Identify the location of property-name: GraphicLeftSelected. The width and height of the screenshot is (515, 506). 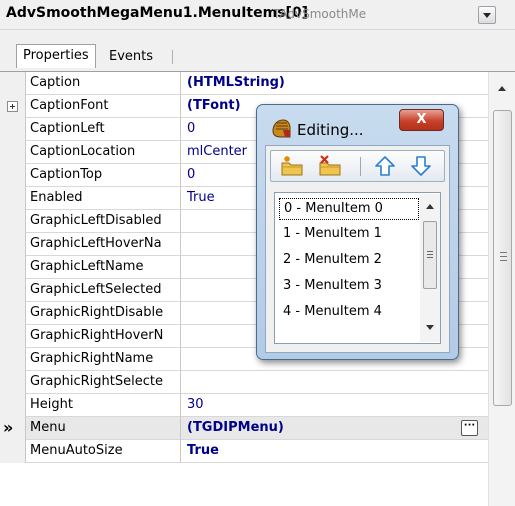
(103, 290).